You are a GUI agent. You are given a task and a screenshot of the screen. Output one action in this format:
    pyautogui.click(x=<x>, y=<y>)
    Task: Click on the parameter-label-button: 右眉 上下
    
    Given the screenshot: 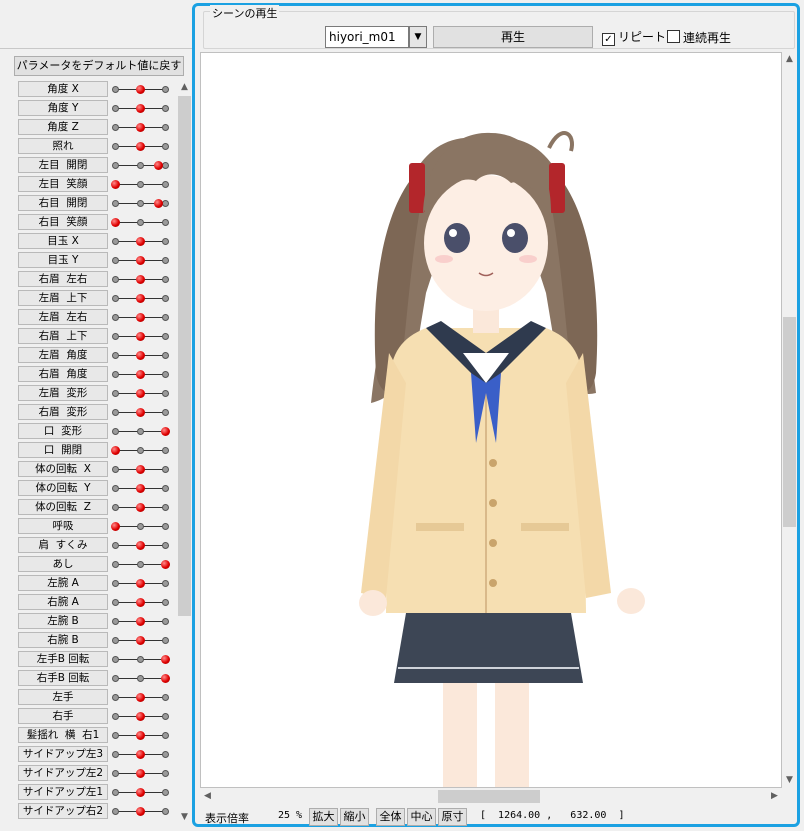 What is the action you would take?
    pyautogui.click(x=63, y=336)
    